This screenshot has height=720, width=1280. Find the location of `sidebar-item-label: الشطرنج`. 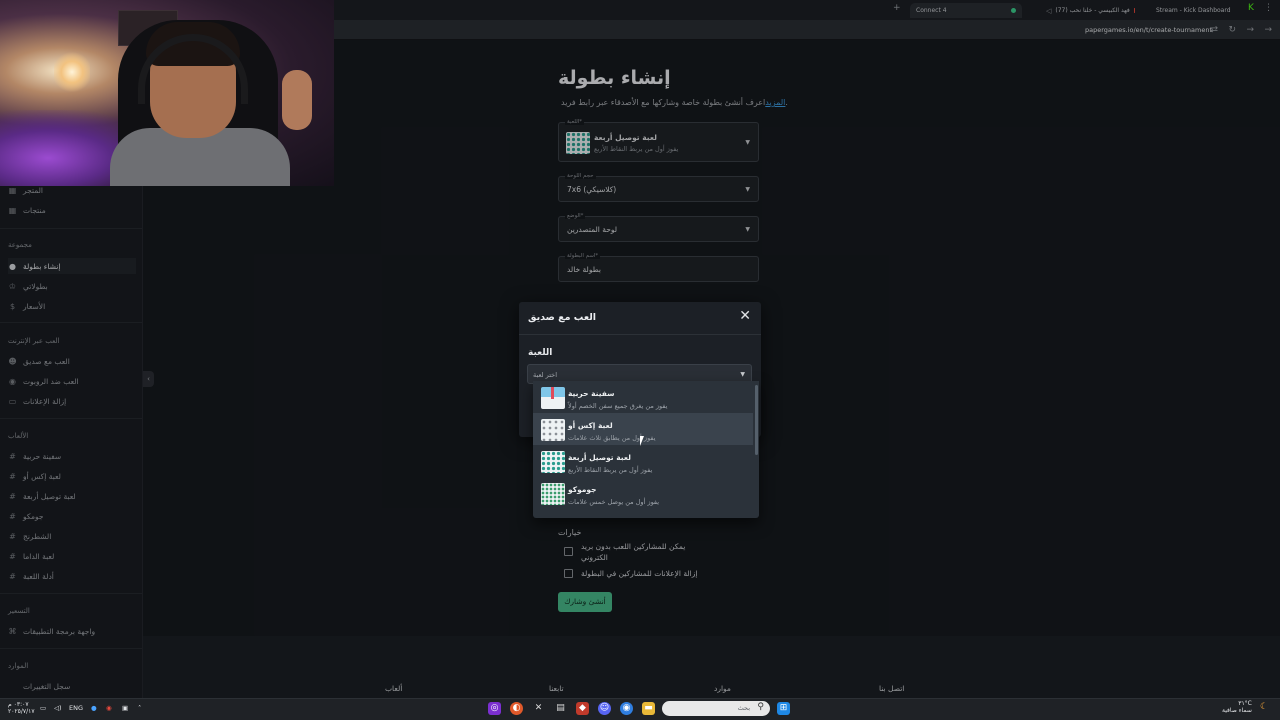

sidebar-item-label: الشطرنج is located at coordinates (37, 536).